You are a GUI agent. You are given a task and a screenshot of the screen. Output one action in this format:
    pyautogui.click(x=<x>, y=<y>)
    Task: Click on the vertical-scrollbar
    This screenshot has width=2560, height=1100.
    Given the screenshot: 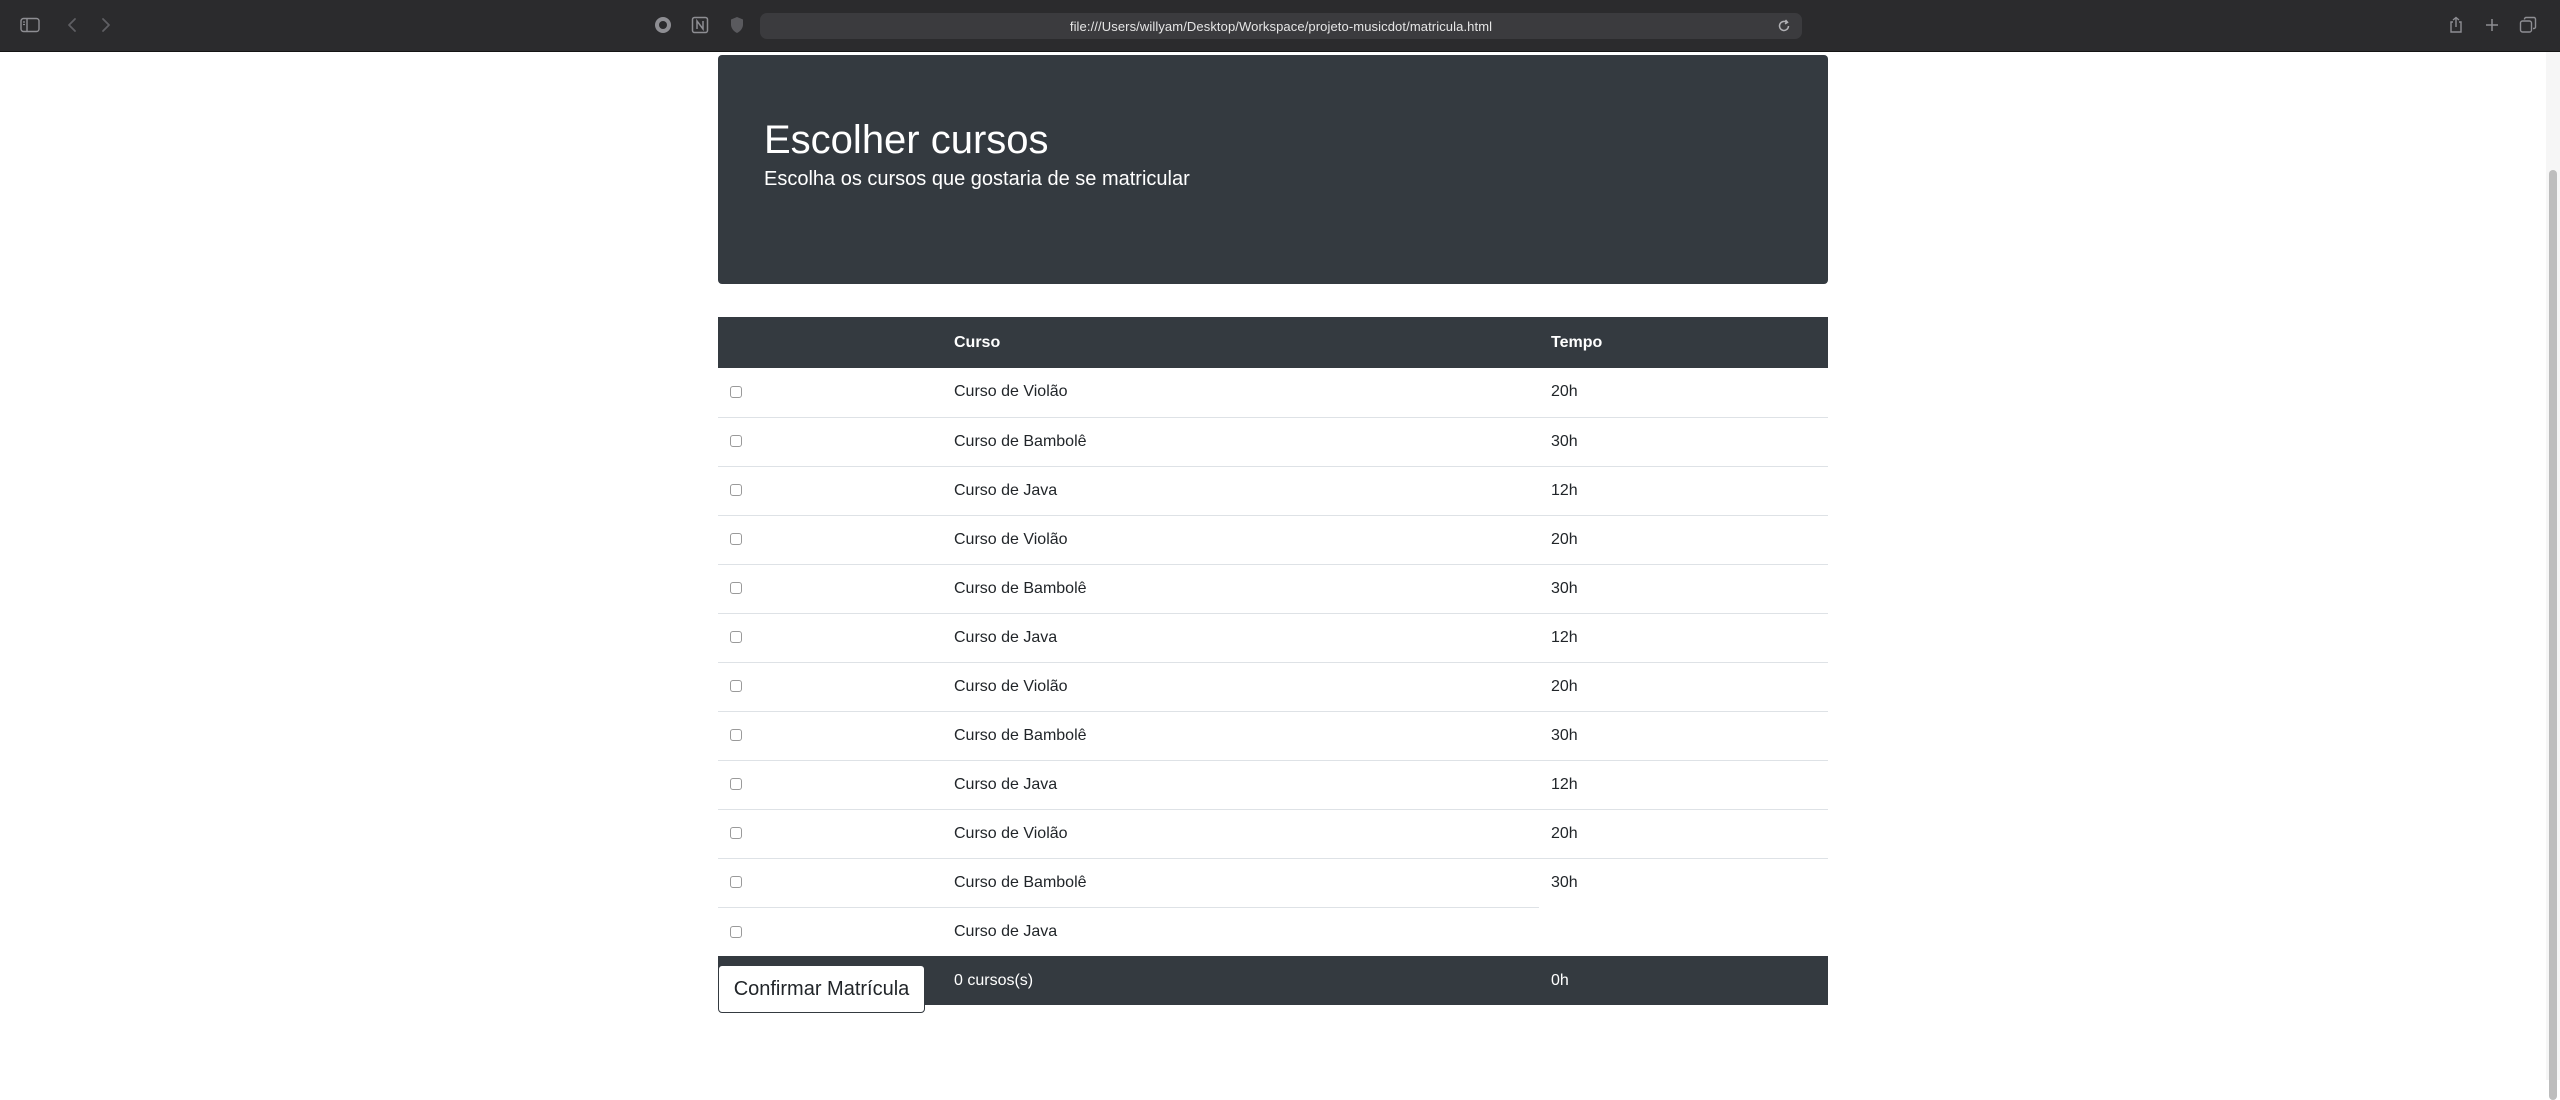 What is the action you would take?
    pyautogui.click(x=2553, y=576)
    